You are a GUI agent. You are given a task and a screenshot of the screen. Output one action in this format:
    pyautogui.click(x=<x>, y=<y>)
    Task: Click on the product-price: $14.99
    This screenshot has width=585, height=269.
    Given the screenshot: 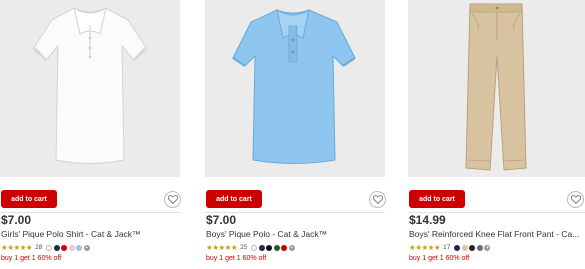 What is the action you would take?
    pyautogui.click(x=427, y=220)
    